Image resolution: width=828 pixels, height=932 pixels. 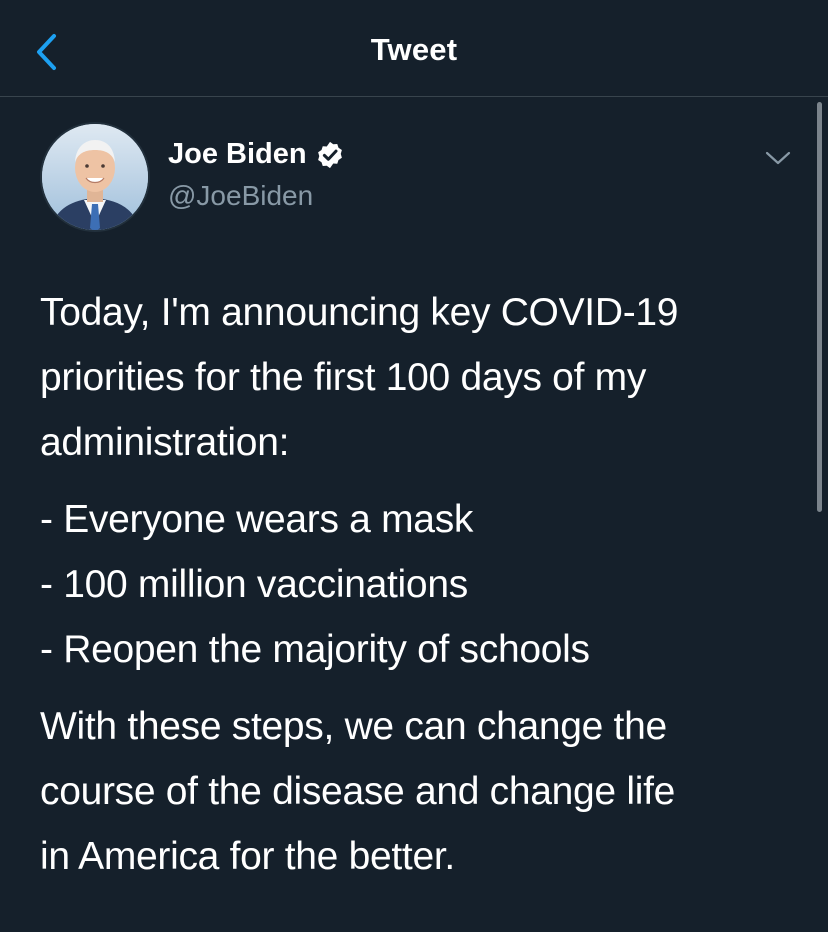 I want to click on verified-badge-icon, so click(x=329, y=154).